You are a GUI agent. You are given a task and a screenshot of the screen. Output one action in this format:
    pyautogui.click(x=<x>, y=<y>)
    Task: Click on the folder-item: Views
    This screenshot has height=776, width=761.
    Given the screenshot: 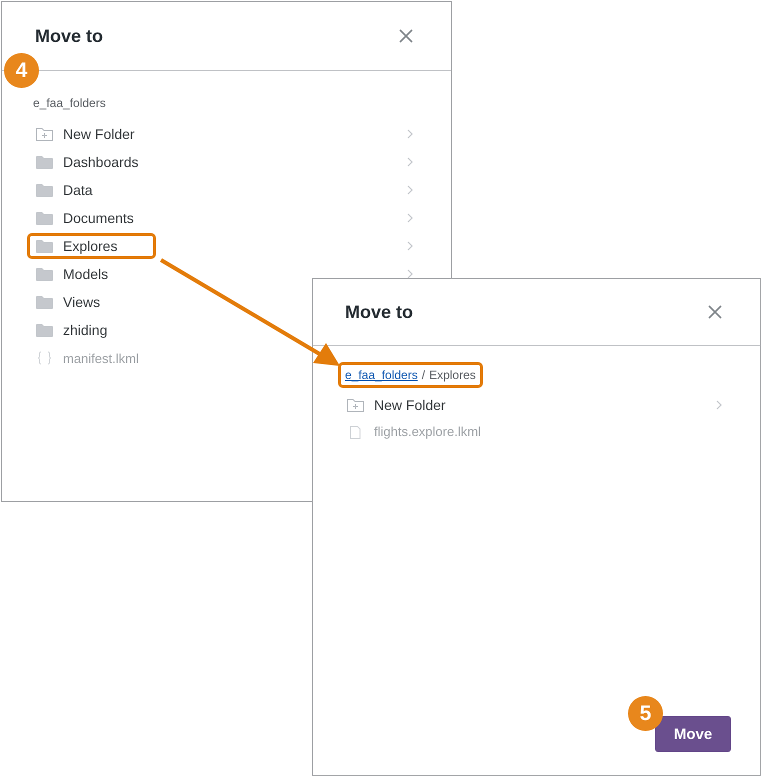 What is the action you would take?
    pyautogui.click(x=68, y=302)
    